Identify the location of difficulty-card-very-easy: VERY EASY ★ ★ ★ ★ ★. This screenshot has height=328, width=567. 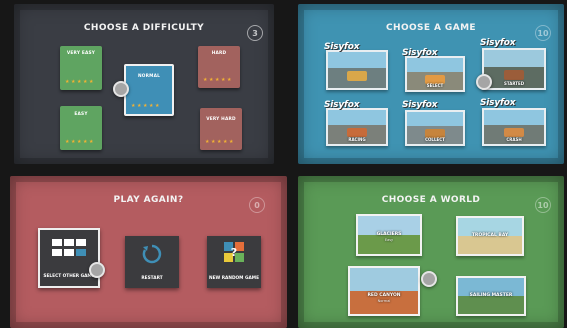
(81, 68).